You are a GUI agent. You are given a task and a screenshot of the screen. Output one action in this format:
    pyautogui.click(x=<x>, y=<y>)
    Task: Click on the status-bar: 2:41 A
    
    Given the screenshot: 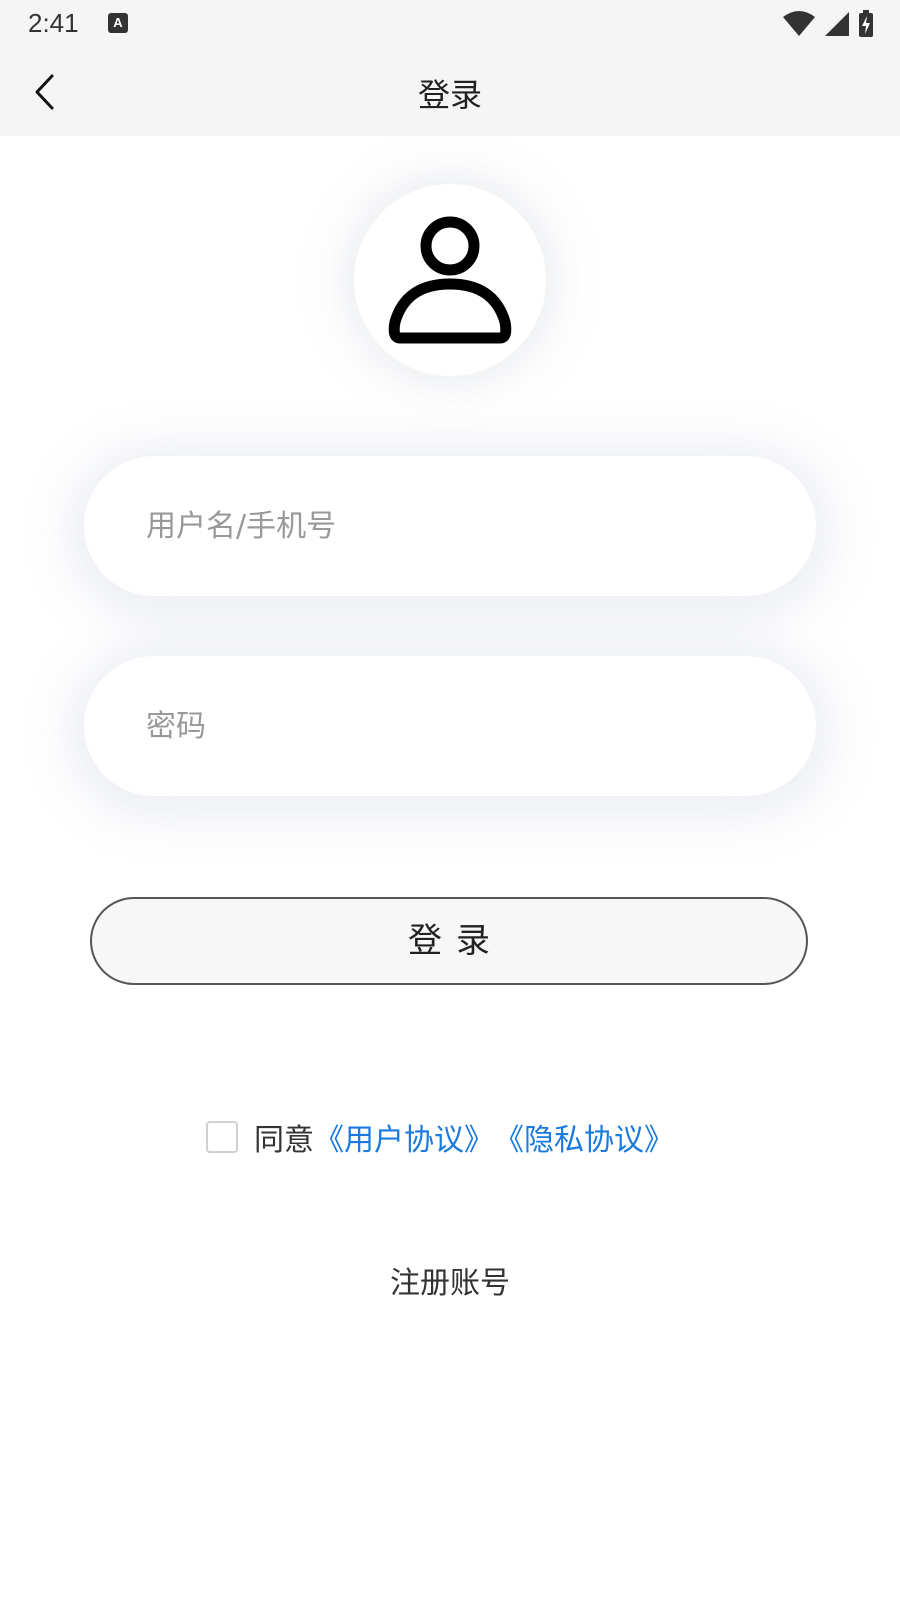 What is the action you would take?
    pyautogui.click(x=450, y=25)
    